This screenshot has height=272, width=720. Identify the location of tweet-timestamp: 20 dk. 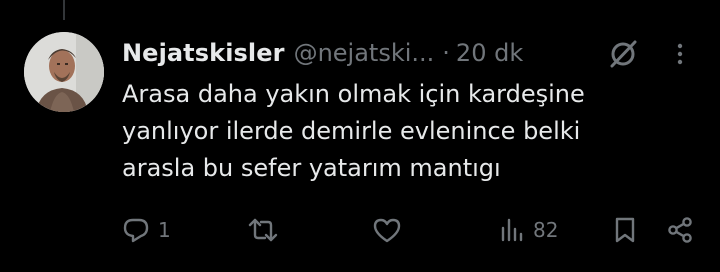
(489, 53).